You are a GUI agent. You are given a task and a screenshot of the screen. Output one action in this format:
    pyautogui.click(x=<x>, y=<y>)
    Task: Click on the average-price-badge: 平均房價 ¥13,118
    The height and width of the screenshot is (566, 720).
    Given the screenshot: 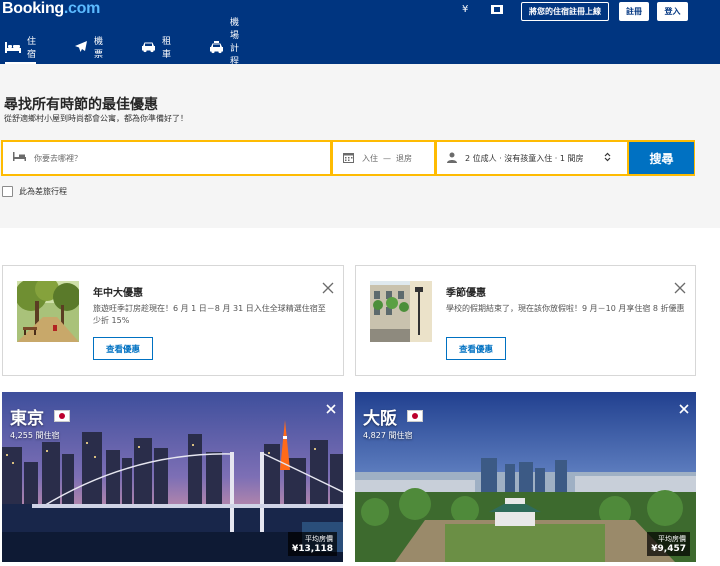 What is the action you would take?
    pyautogui.click(x=312, y=544)
    